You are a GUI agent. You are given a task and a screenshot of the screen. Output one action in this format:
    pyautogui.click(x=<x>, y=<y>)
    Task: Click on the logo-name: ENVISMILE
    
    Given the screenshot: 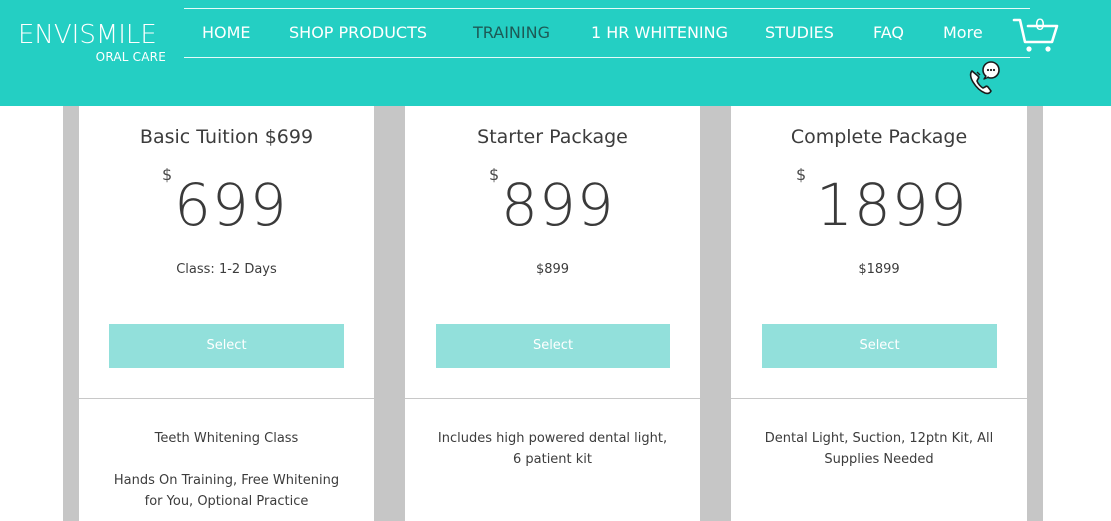 What is the action you would take?
    pyautogui.click(x=87, y=35)
    